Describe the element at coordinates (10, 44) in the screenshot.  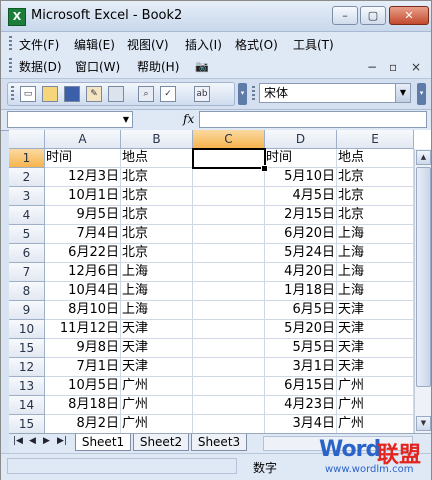
I see `menu-grip` at that location.